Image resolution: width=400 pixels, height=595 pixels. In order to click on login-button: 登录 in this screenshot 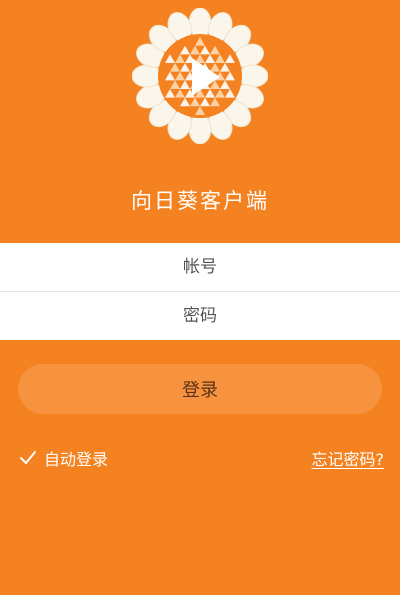, I will do `click(200, 389)`.